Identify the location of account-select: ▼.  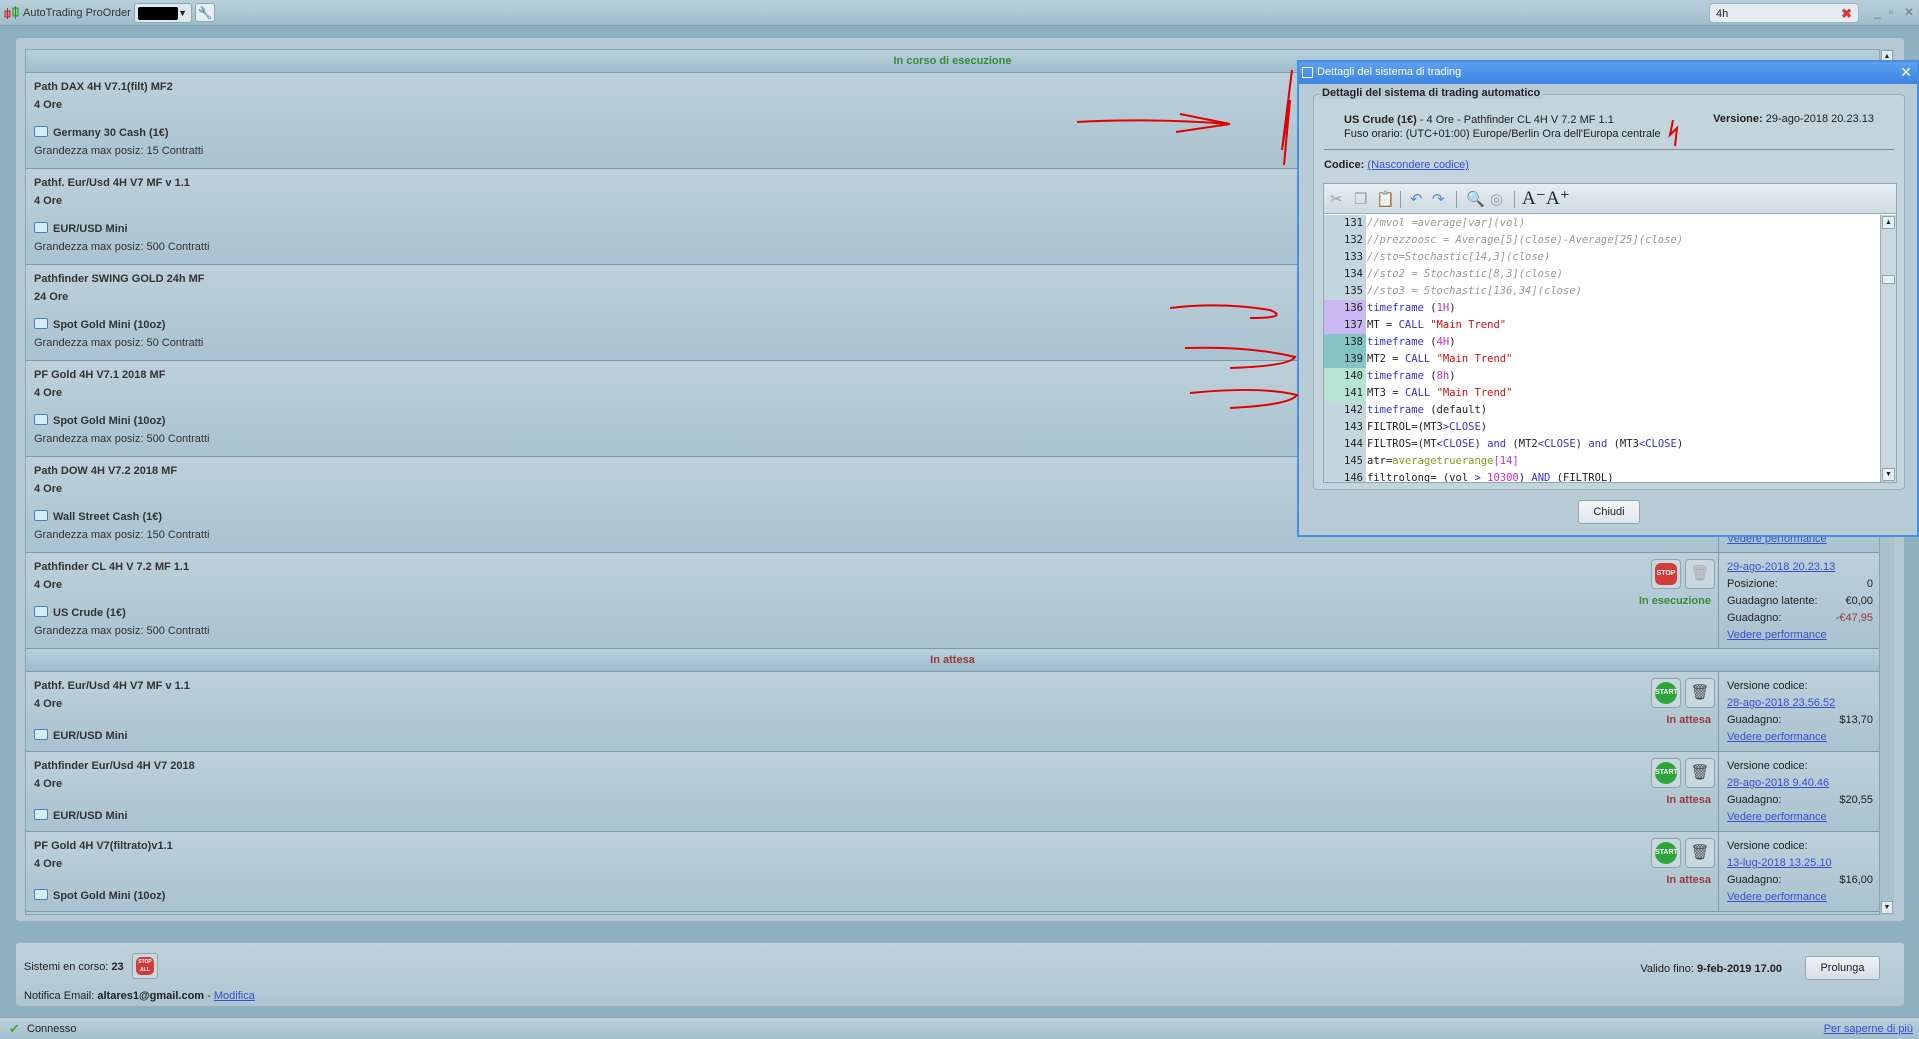
(163, 13).